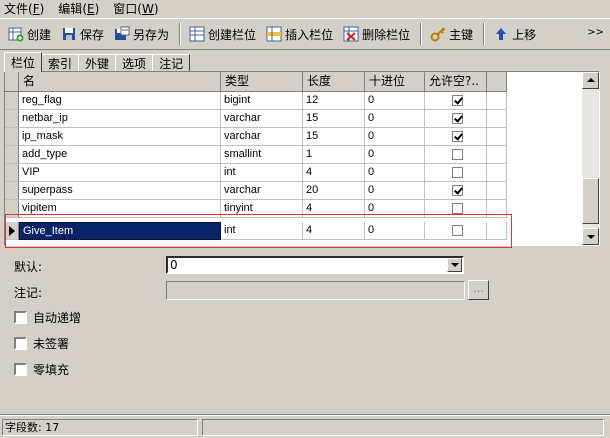 Image resolution: width=610 pixels, height=438 pixels. I want to click on tab-options: 选项, so click(134, 63).